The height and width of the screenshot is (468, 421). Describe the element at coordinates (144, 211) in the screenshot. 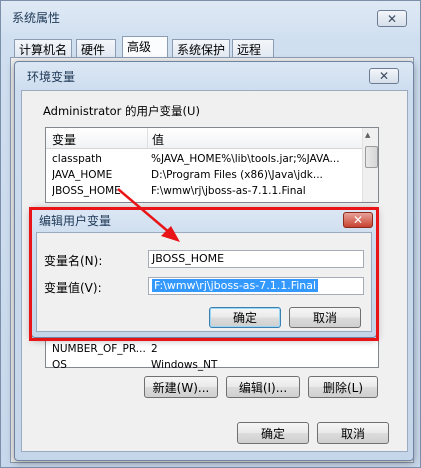

I see `annotation-arrow-line` at that location.